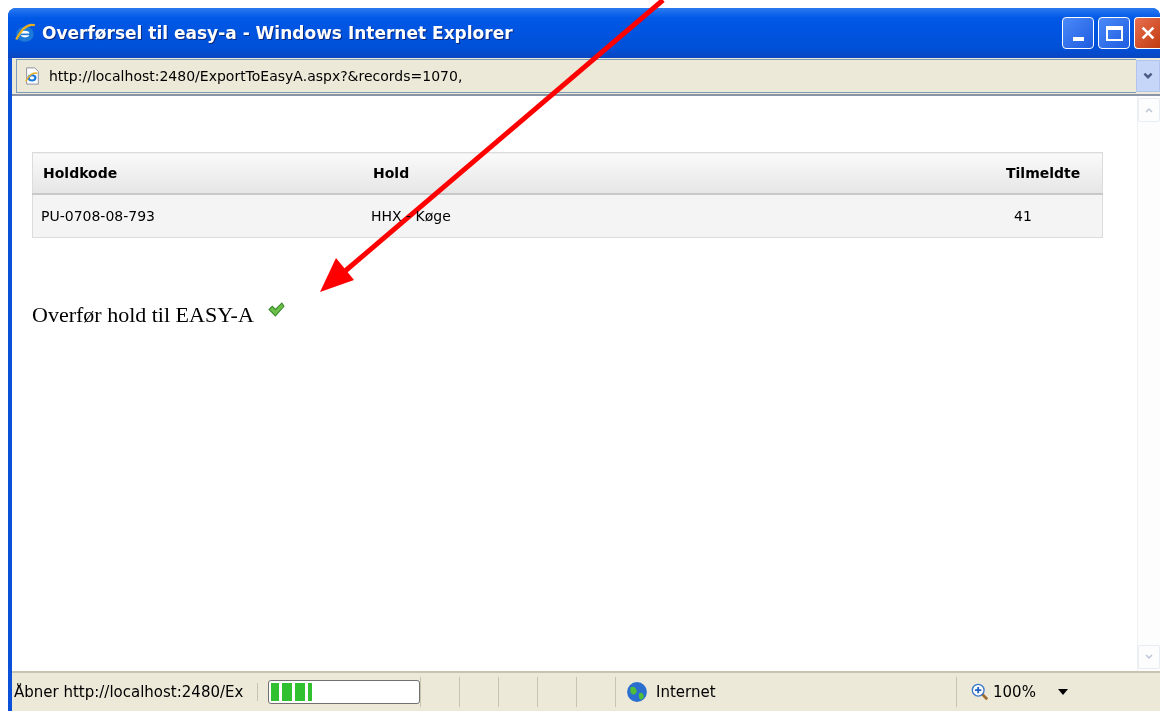  Describe the element at coordinates (98, 216) in the screenshot. I see `table-cell: PU-0708-08-793` at that location.